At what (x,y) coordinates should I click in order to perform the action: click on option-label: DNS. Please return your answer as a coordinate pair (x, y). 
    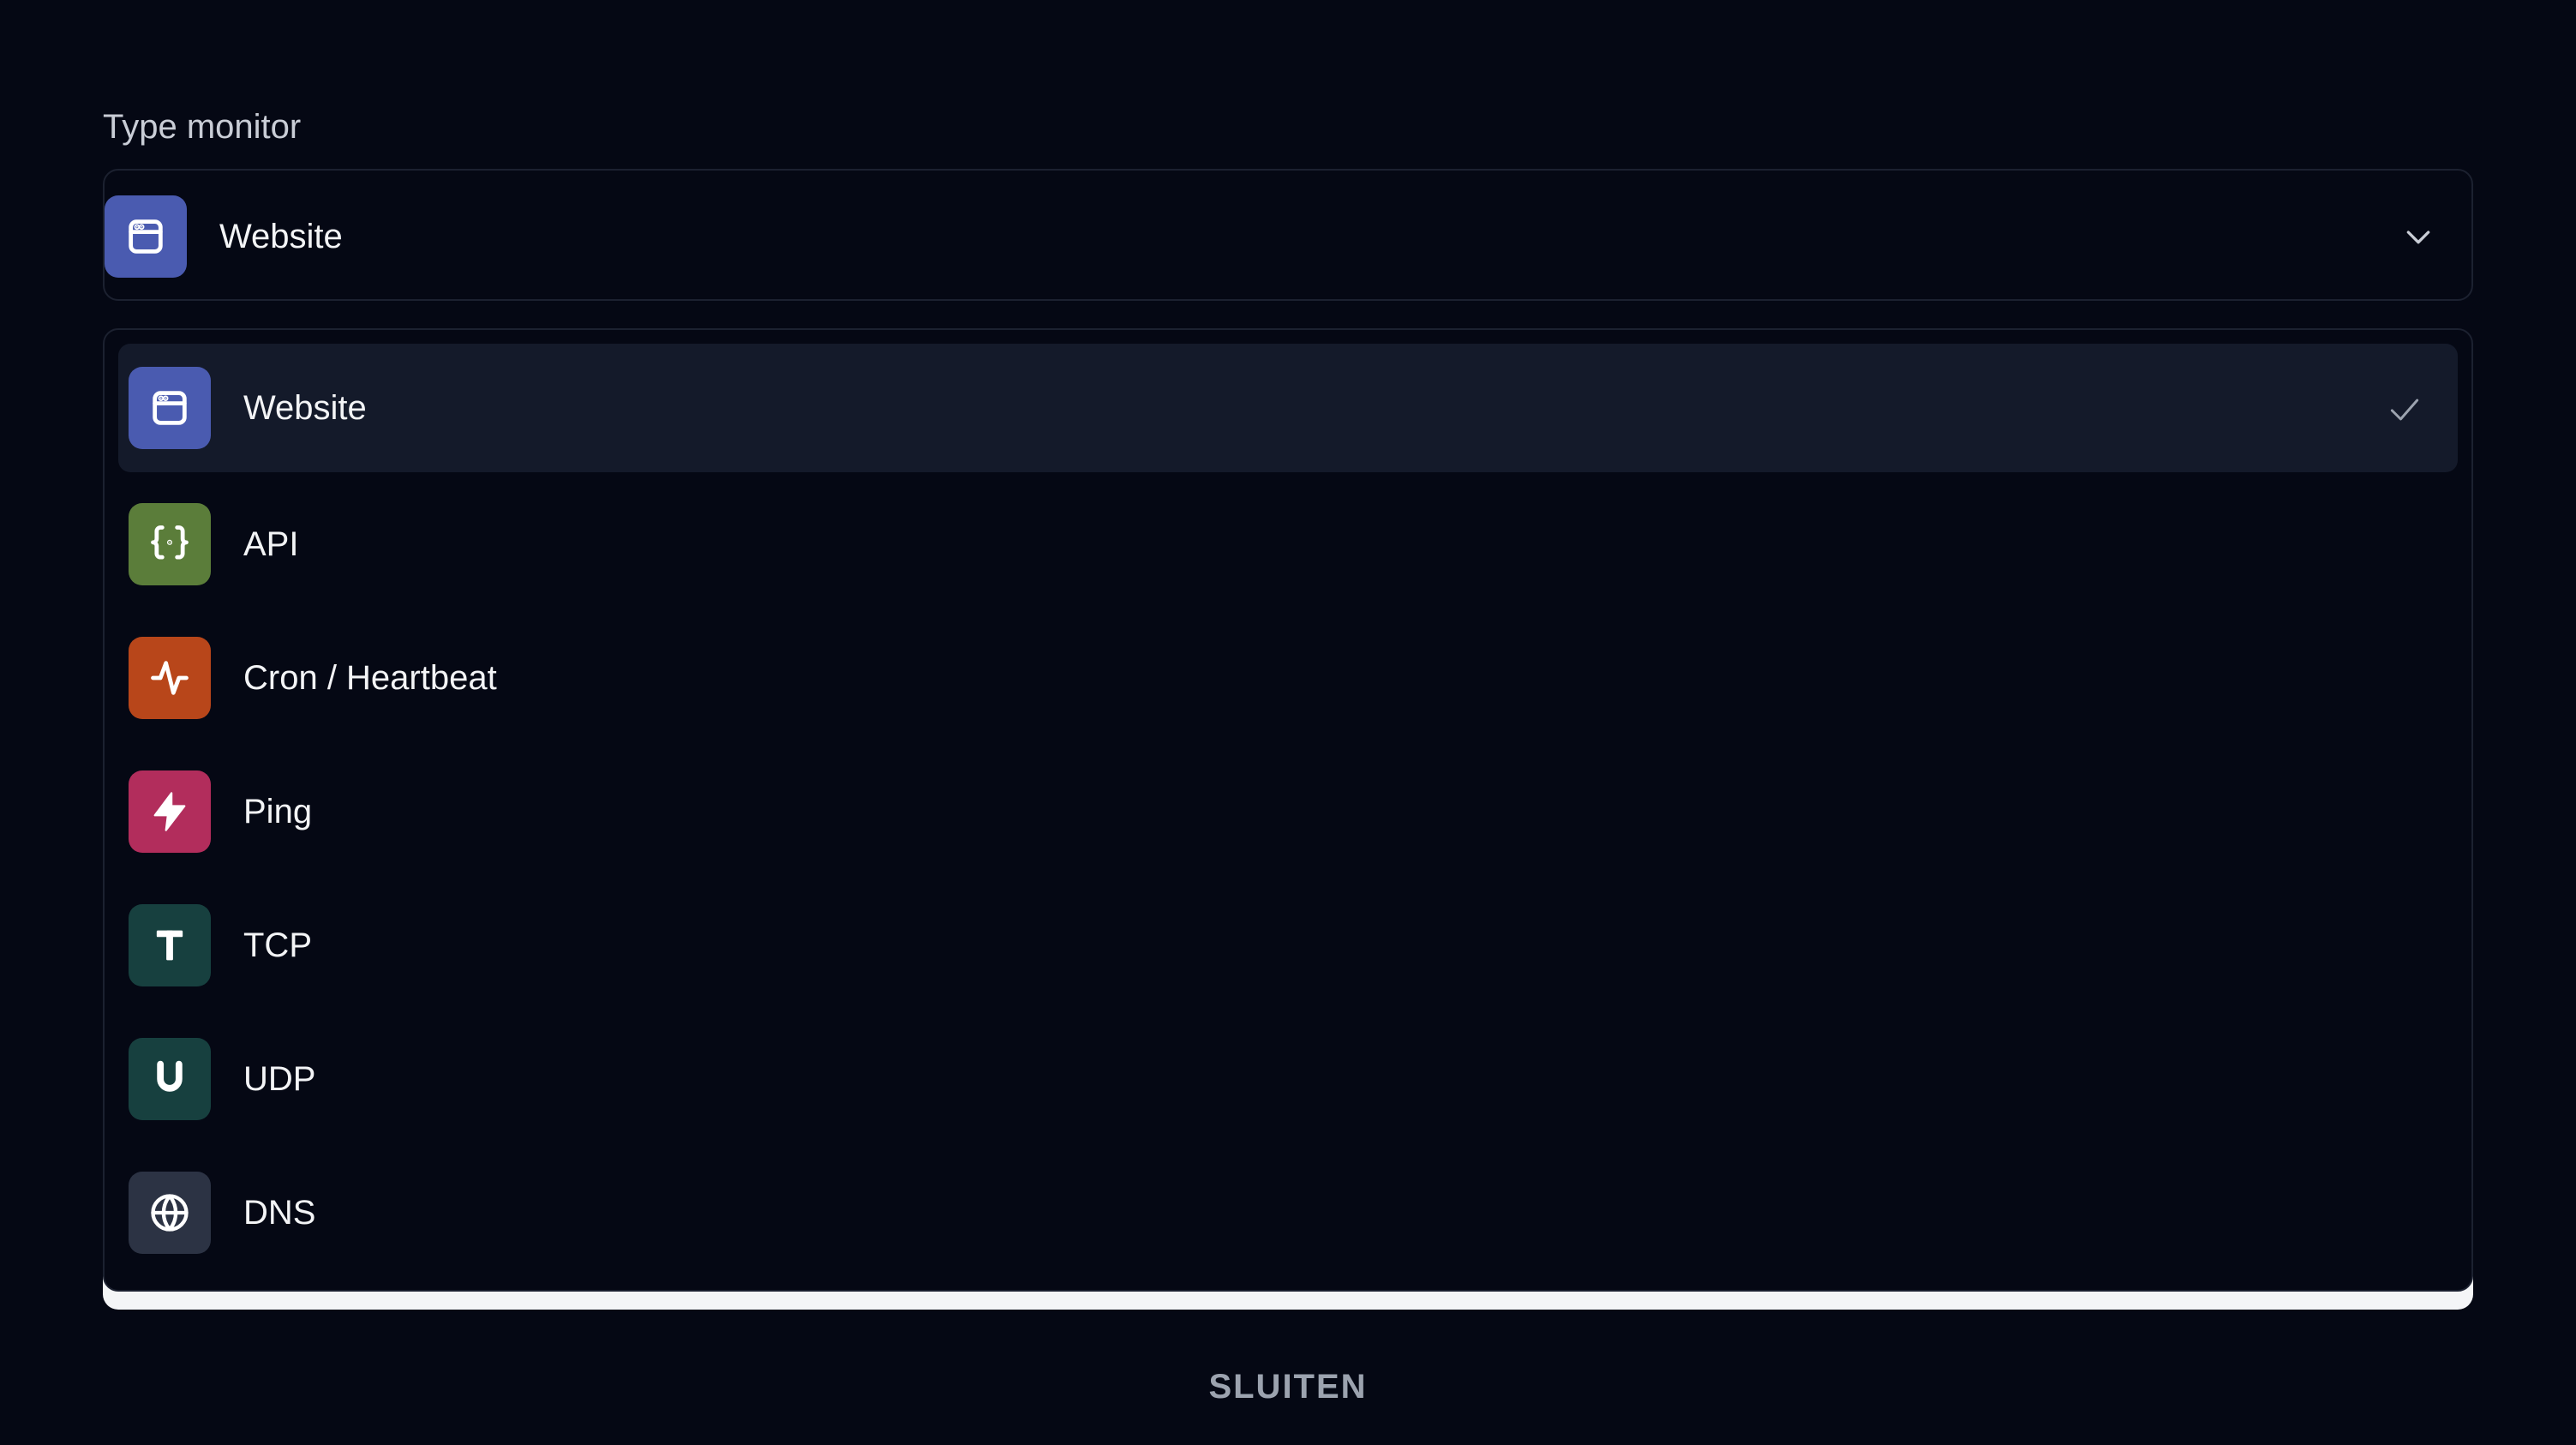
    Looking at the image, I should click on (279, 1213).